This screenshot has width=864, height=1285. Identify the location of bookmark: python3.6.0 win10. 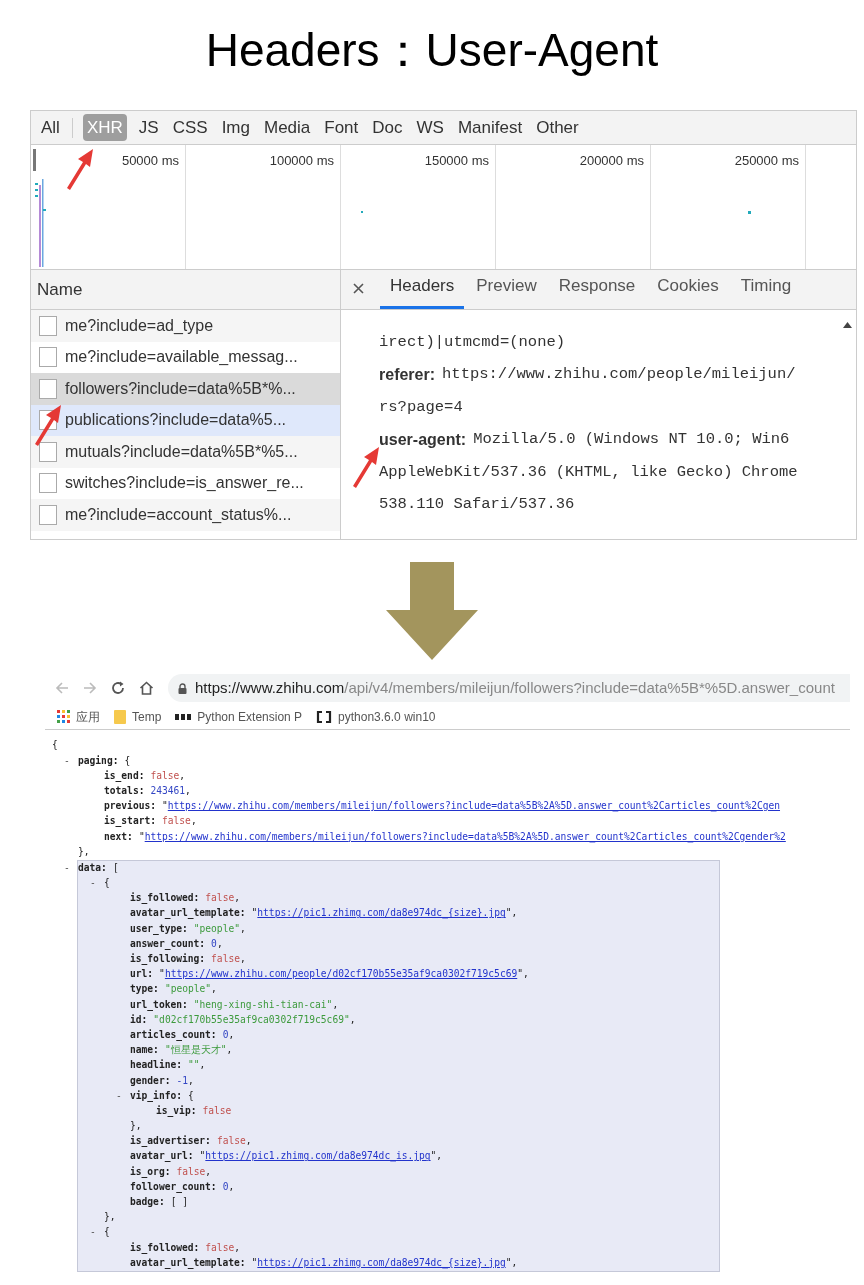
(376, 716).